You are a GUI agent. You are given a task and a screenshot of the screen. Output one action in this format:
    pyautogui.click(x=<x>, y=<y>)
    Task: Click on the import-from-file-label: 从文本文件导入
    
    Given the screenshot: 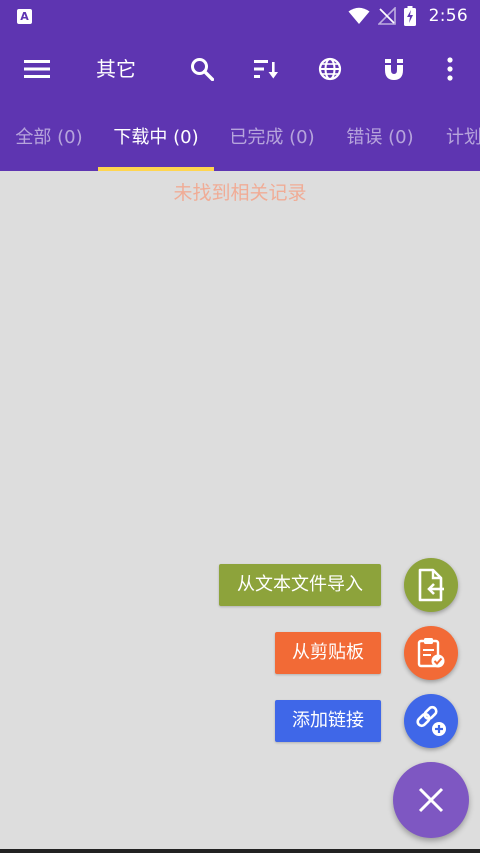 What is the action you would take?
    pyautogui.click(x=300, y=585)
    